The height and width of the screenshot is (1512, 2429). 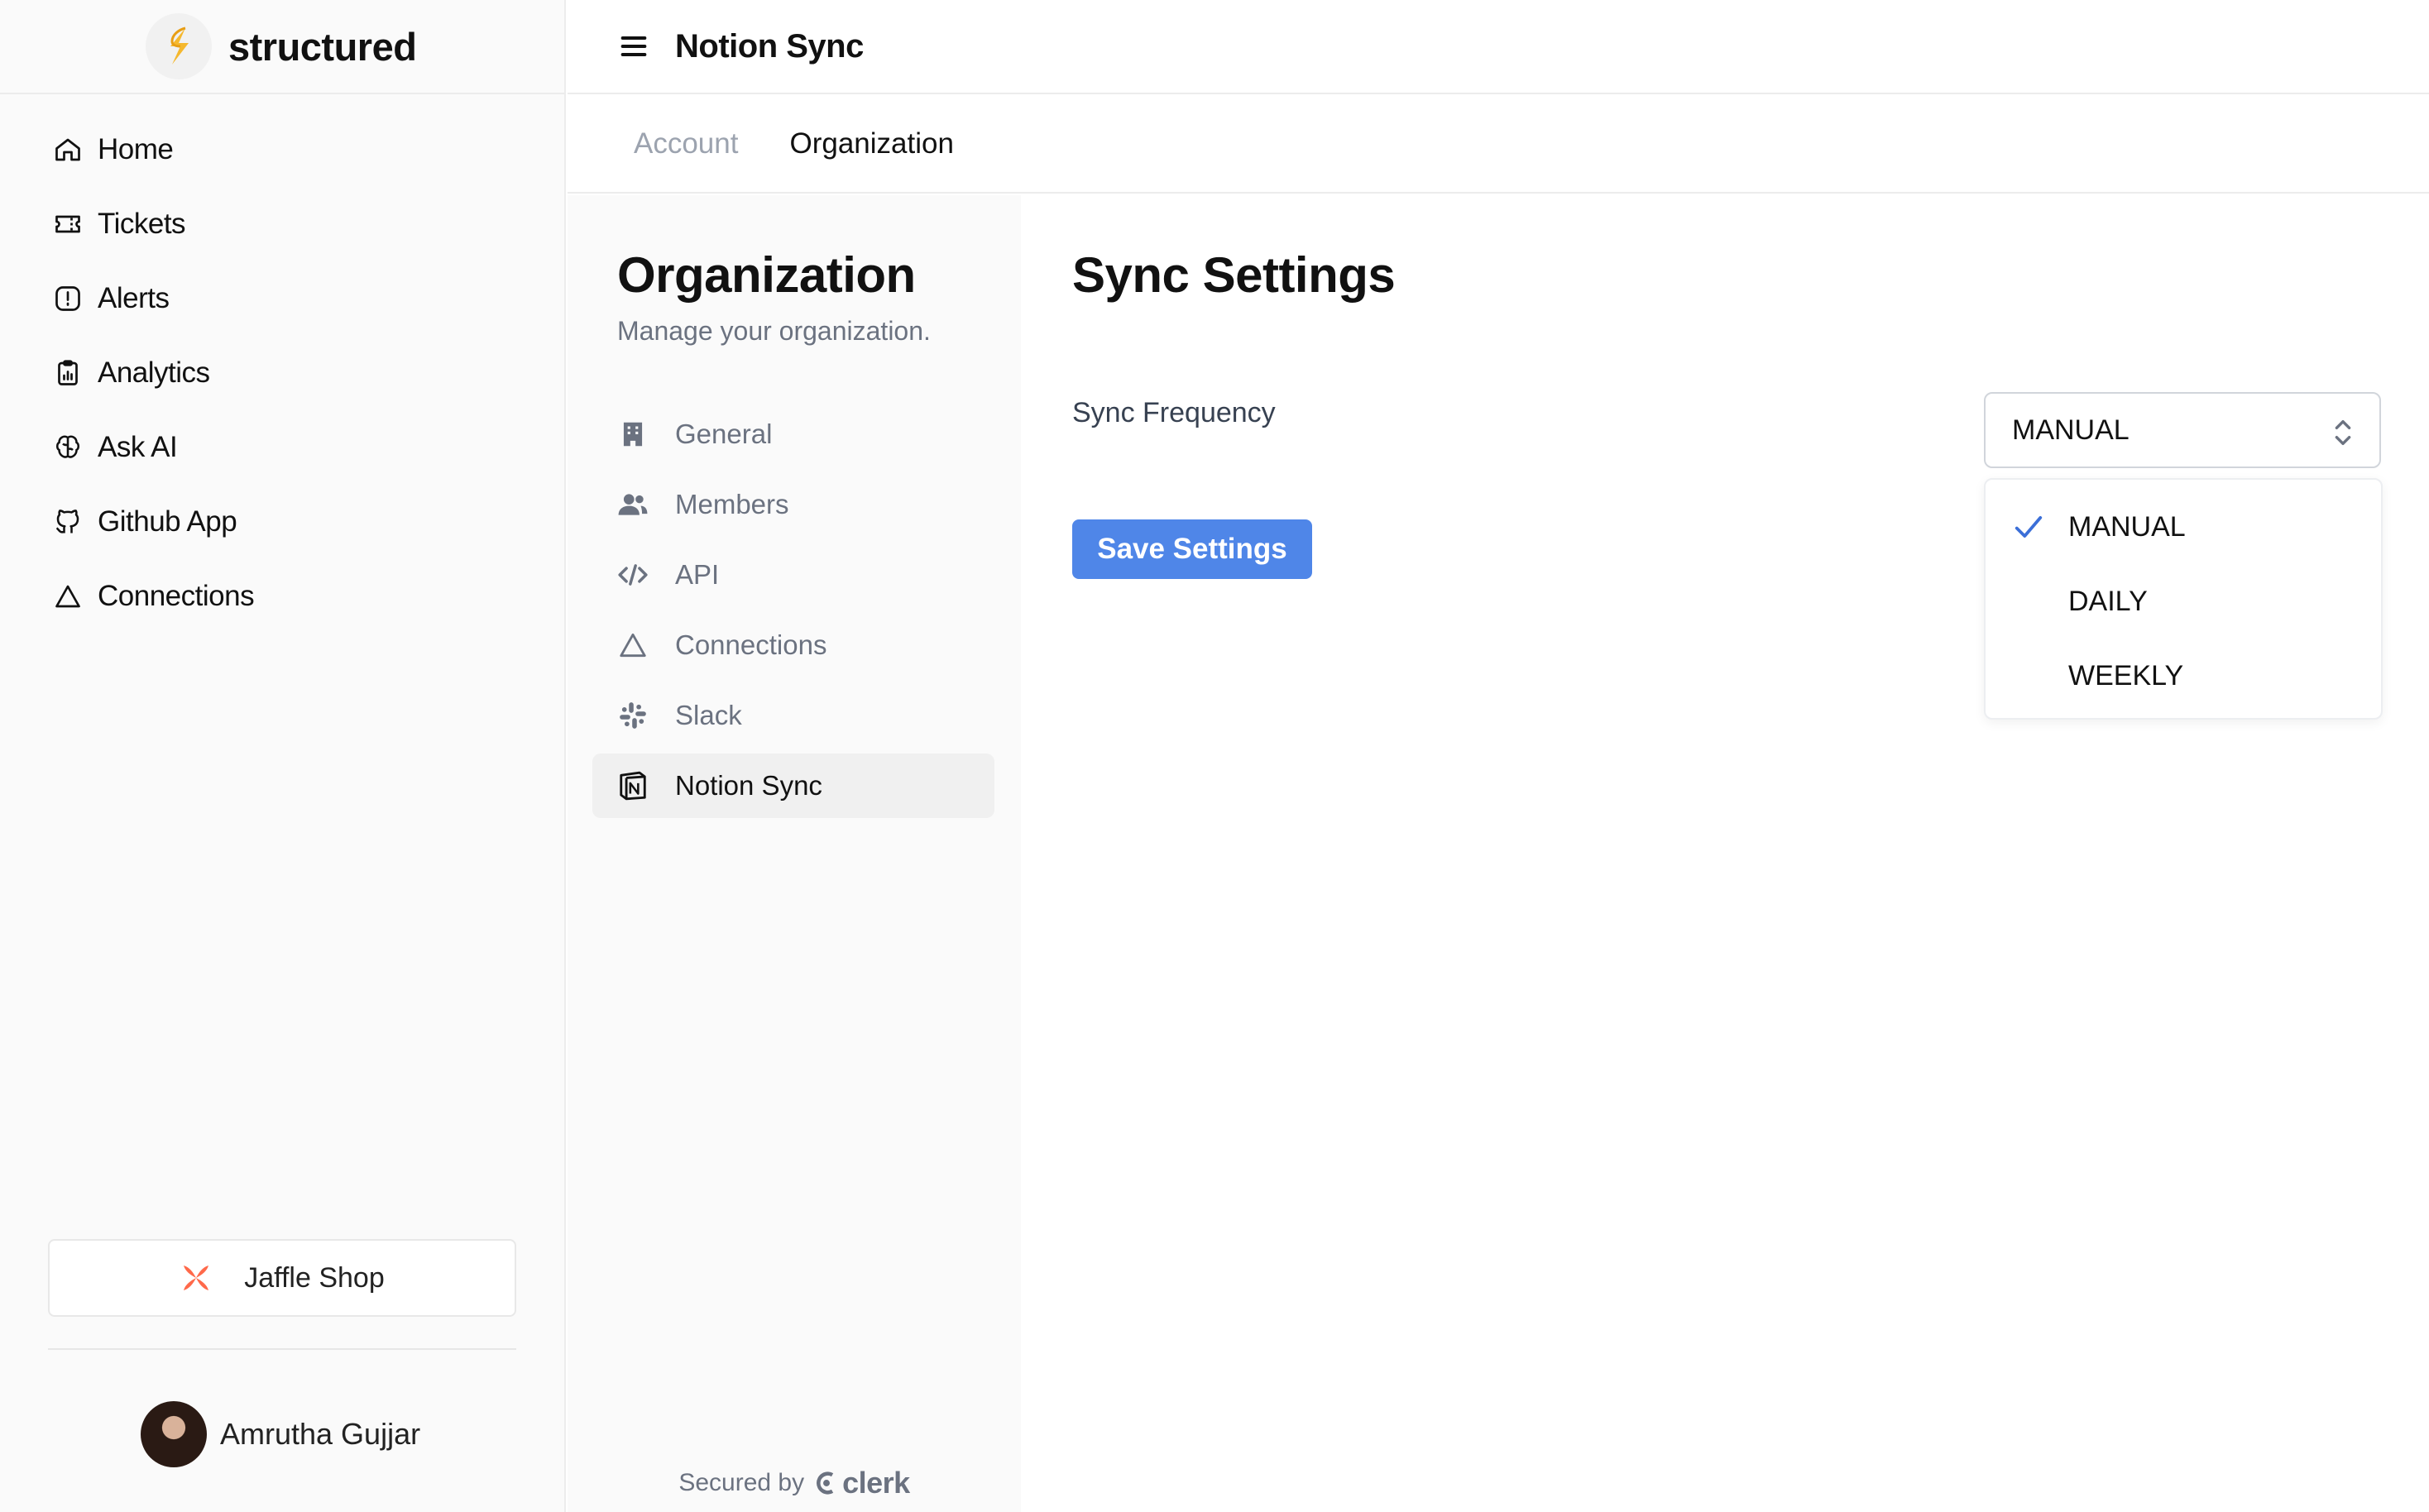 I want to click on clipboard-chart-icon, so click(x=68, y=372).